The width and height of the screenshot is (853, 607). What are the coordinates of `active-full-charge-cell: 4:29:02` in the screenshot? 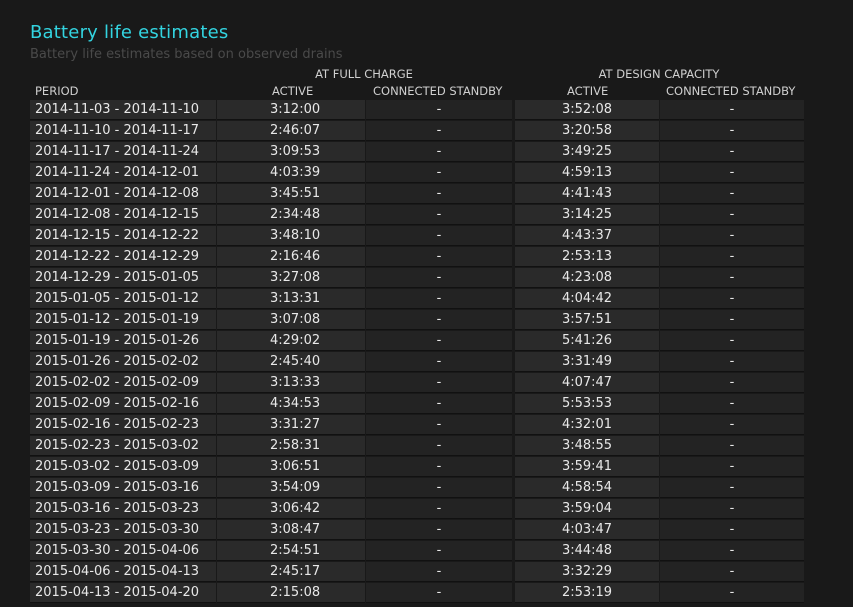 It's located at (291, 341).